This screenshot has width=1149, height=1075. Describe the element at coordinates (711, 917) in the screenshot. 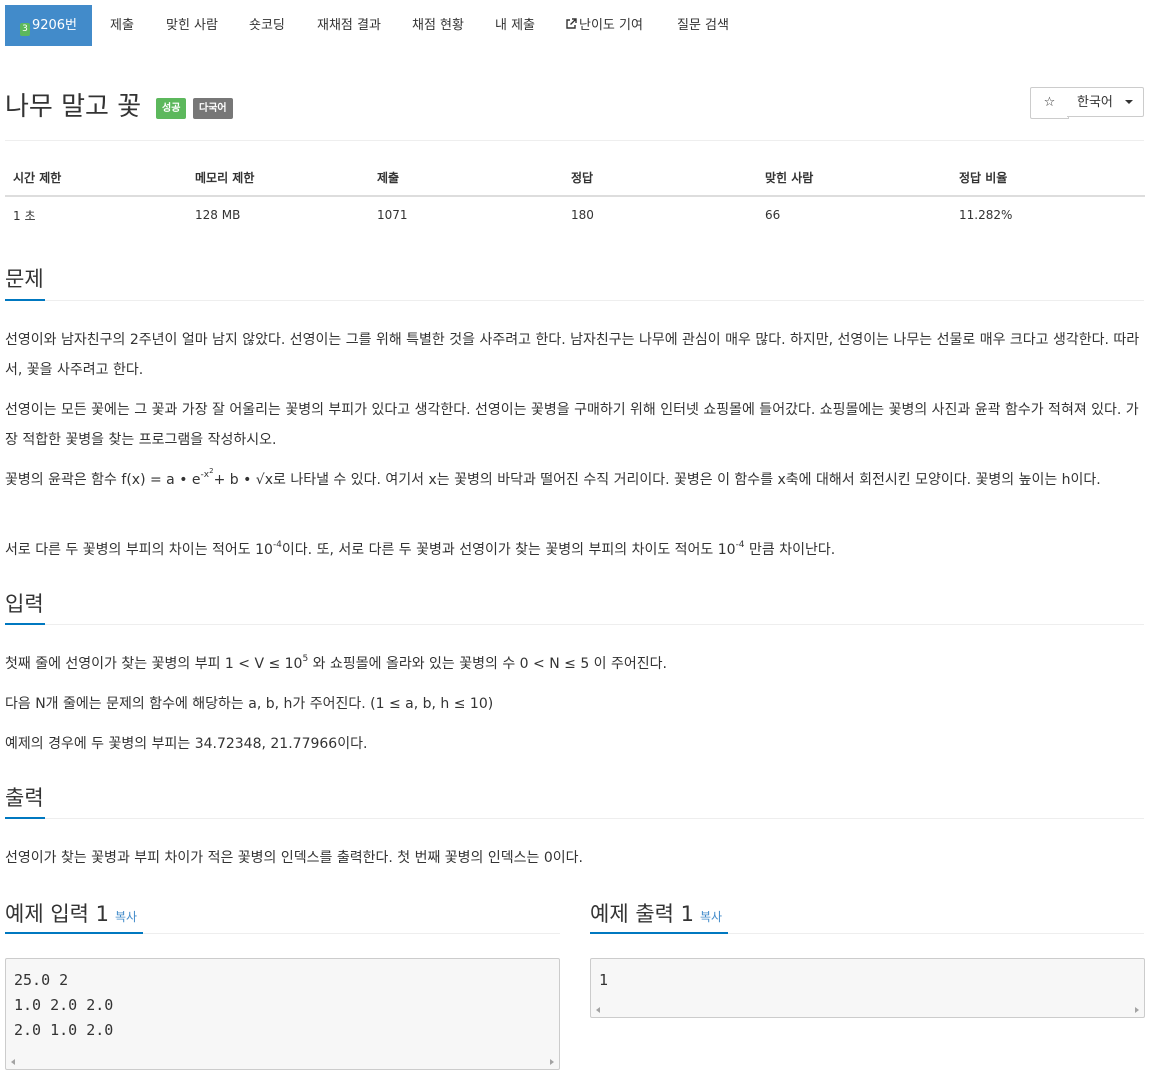

I see `copy-output-button: 복사` at that location.